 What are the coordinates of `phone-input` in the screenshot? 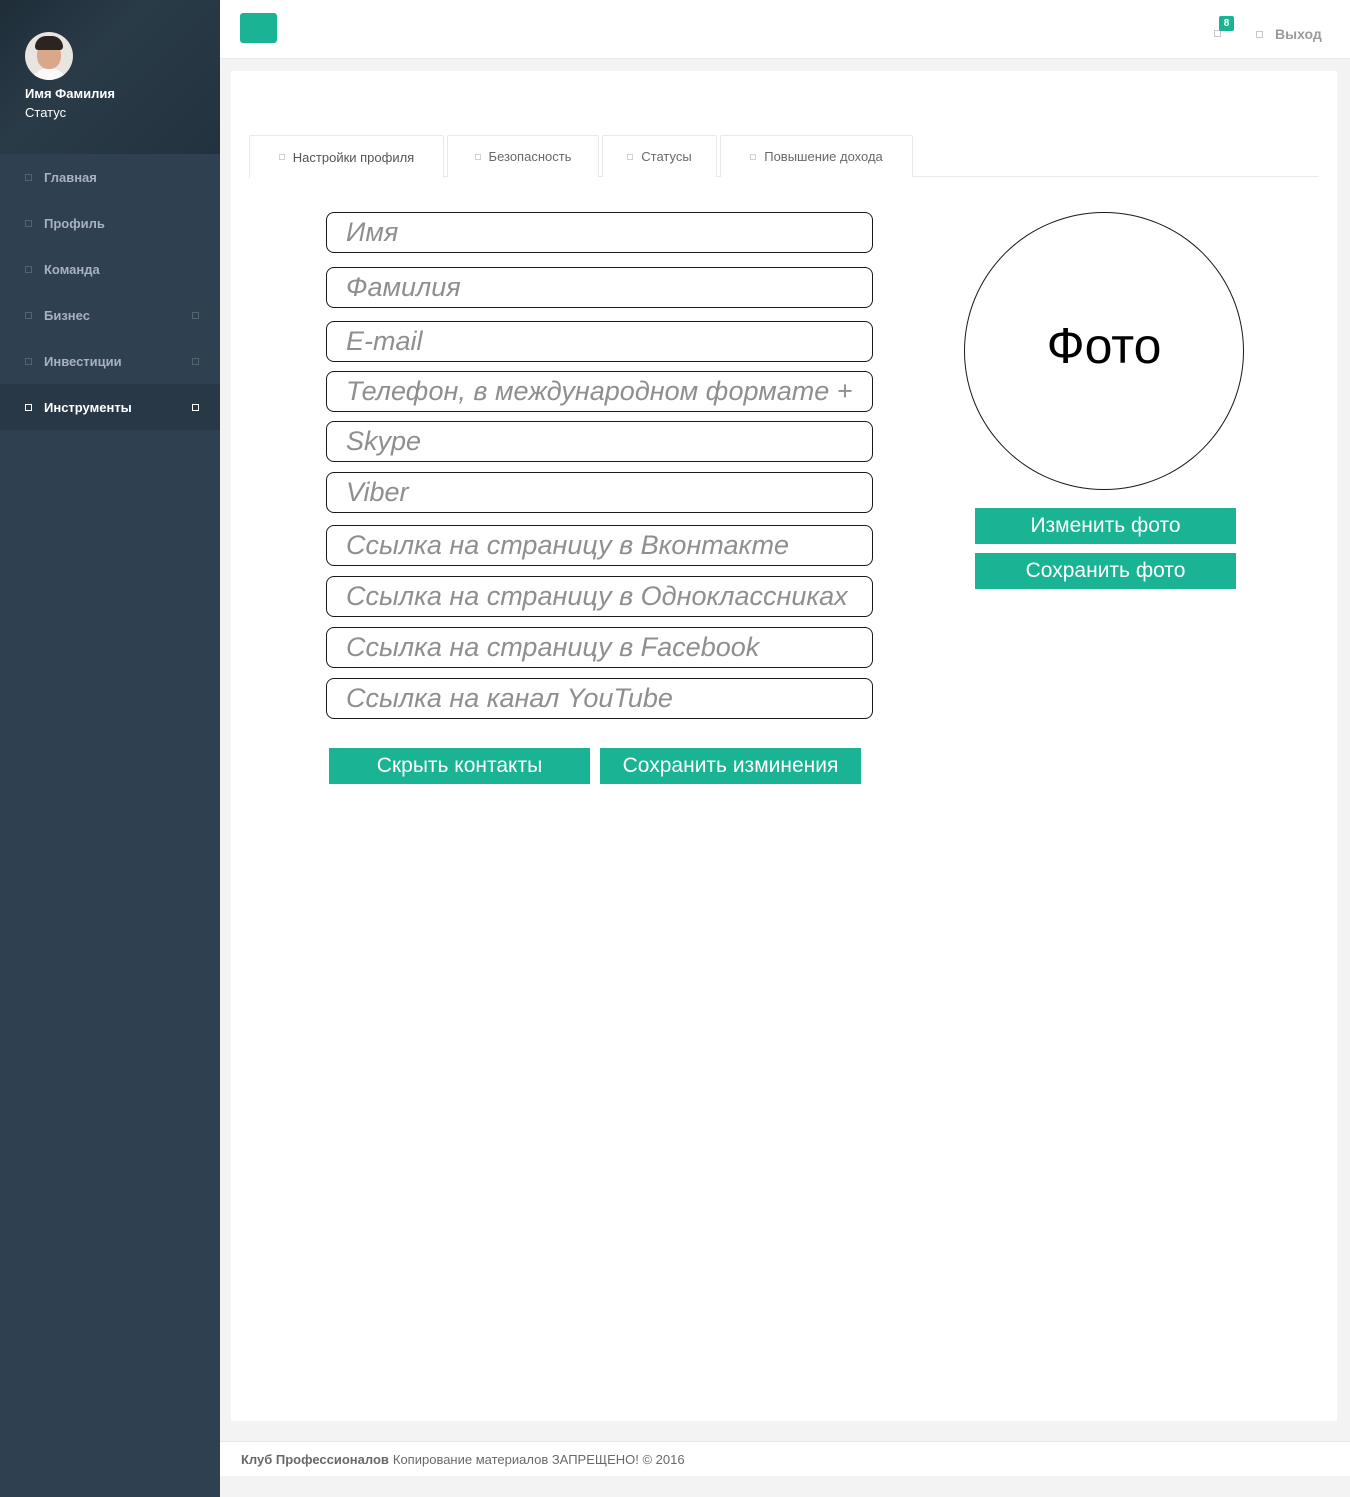 It's located at (599, 391).